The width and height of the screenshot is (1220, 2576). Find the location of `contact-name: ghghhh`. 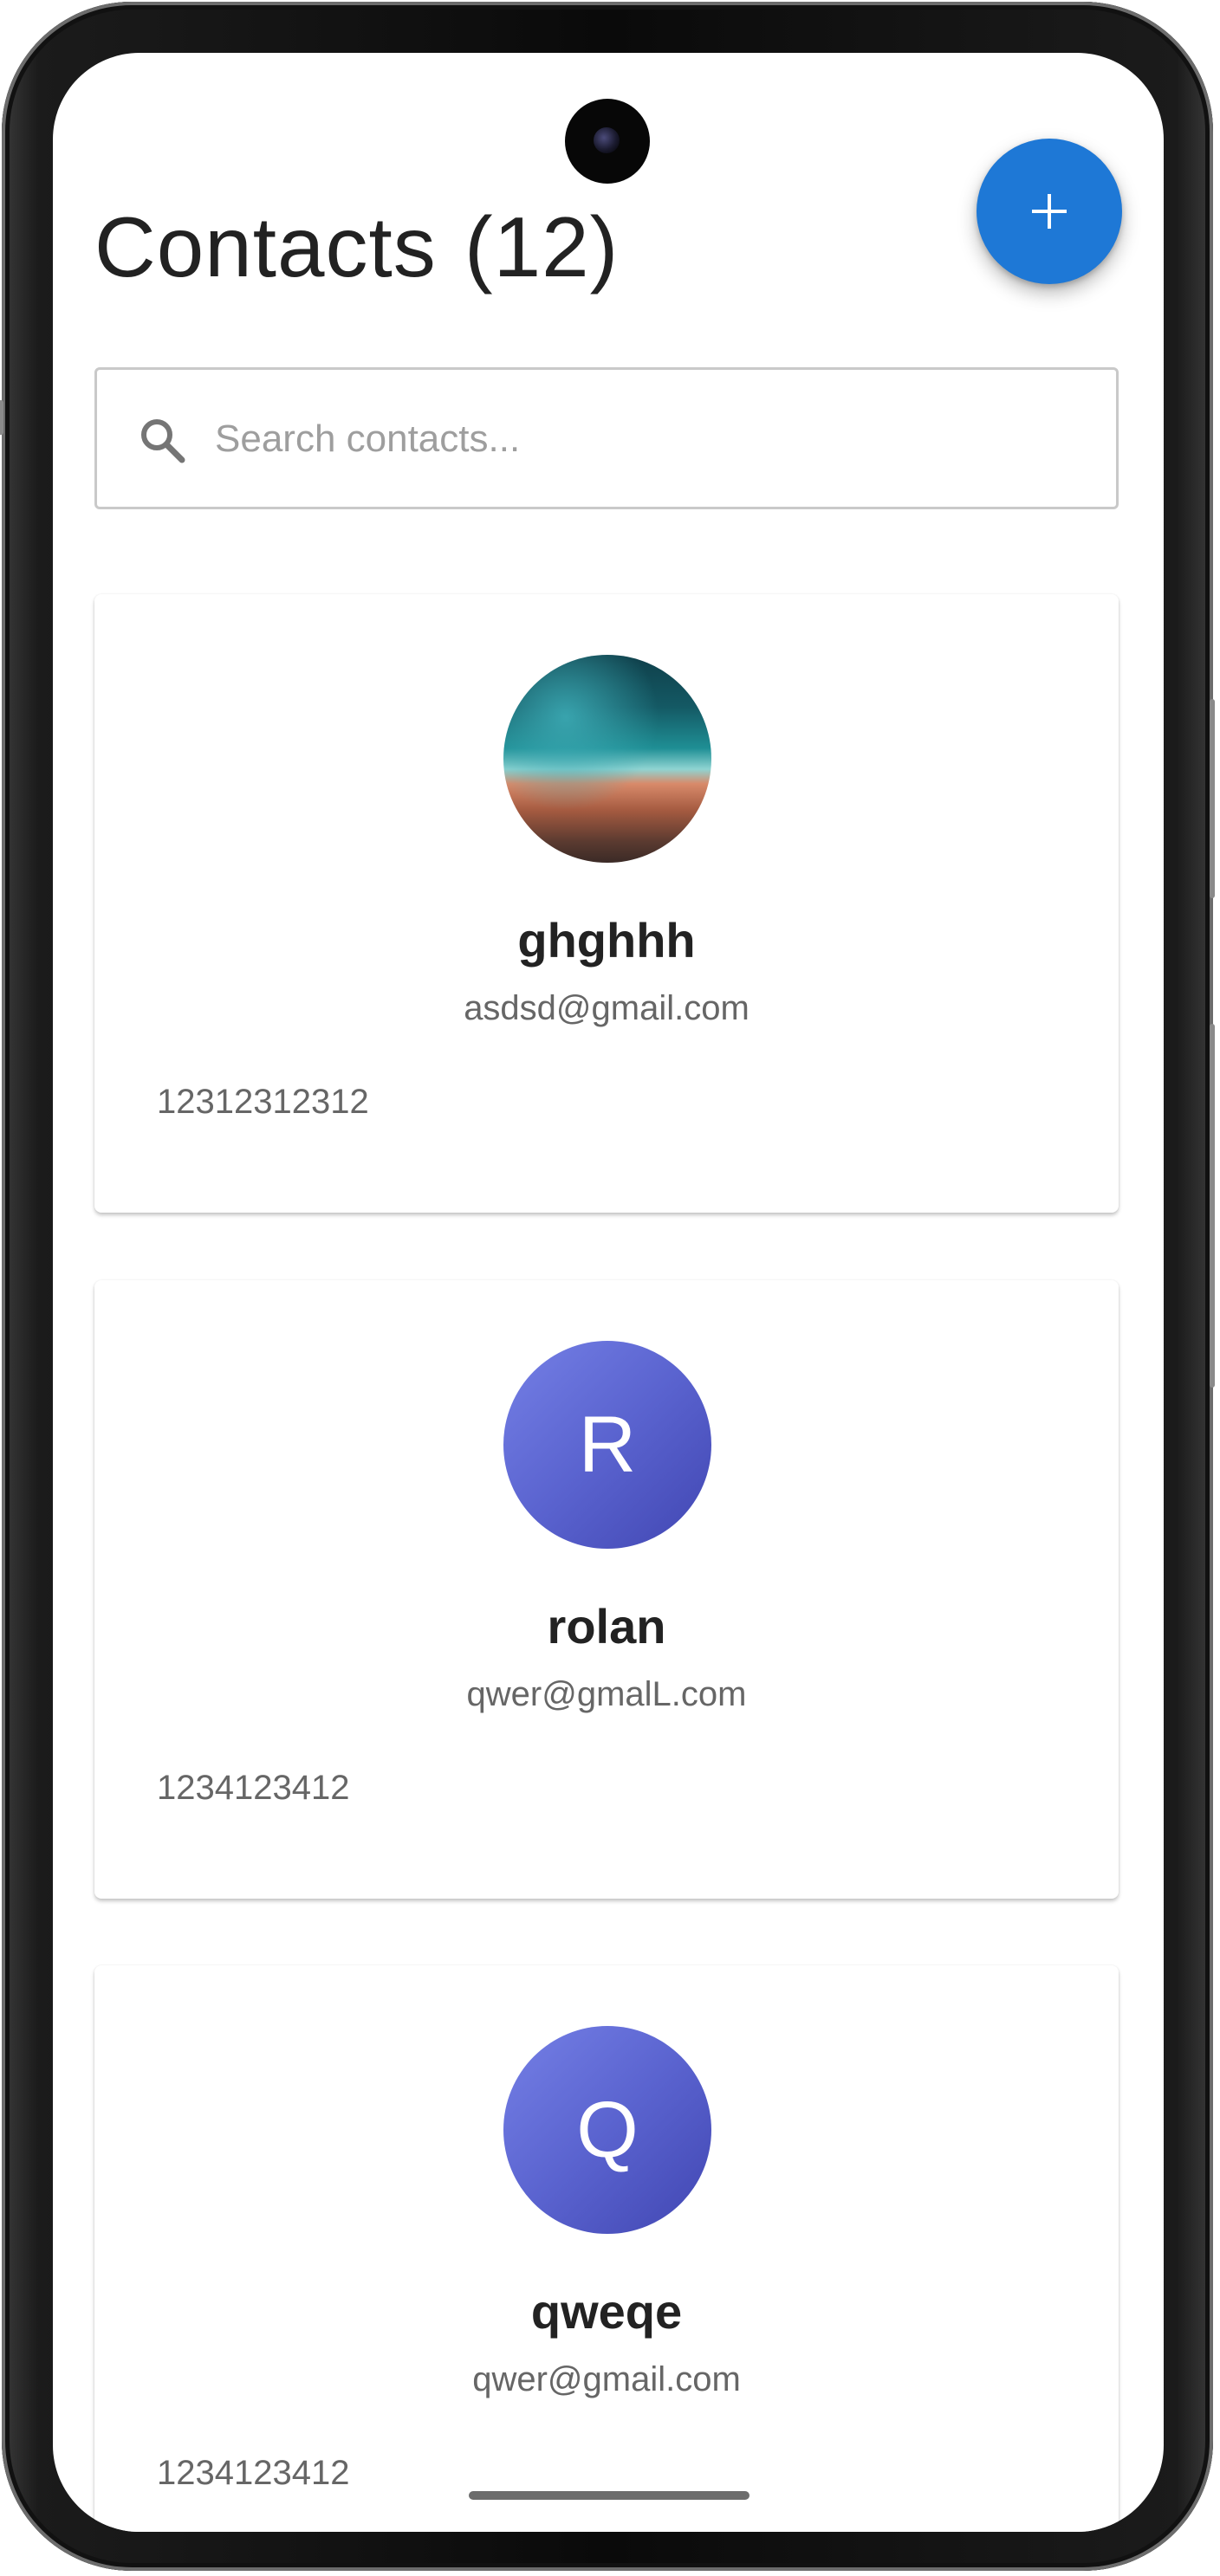

contact-name: ghghhh is located at coordinates (606, 940).